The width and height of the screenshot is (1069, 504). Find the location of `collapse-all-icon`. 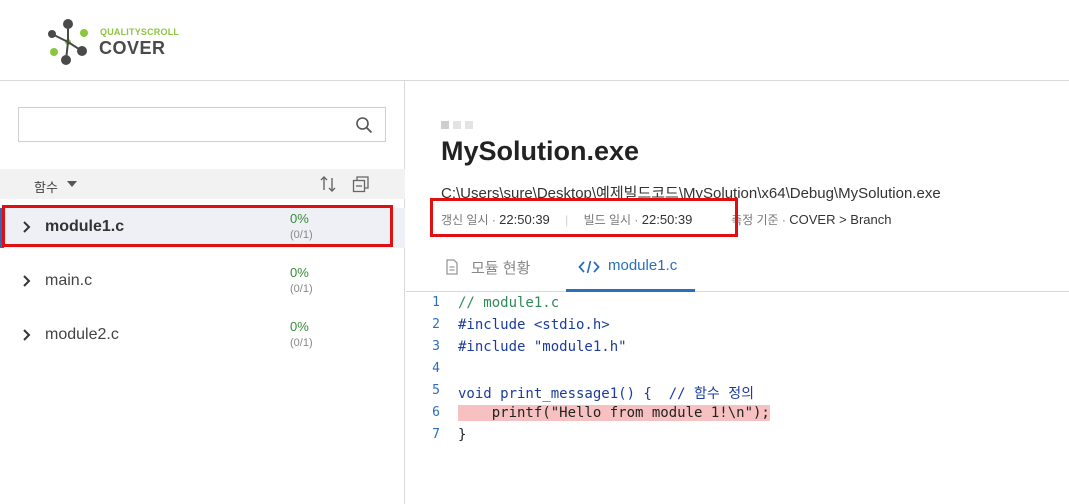

collapse-all-icon is located at coordinates (361, 184).